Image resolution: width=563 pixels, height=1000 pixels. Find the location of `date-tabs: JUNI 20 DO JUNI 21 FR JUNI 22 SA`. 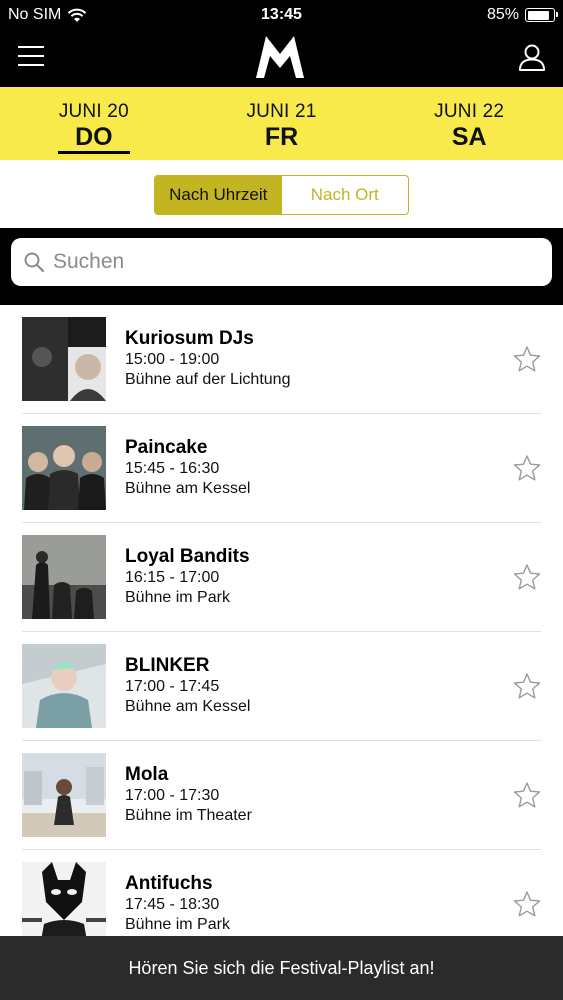

date-tabs: JUNI 20 DO JUNI 21 FR JUNI 22 SA is located at coordinates (281, 123).